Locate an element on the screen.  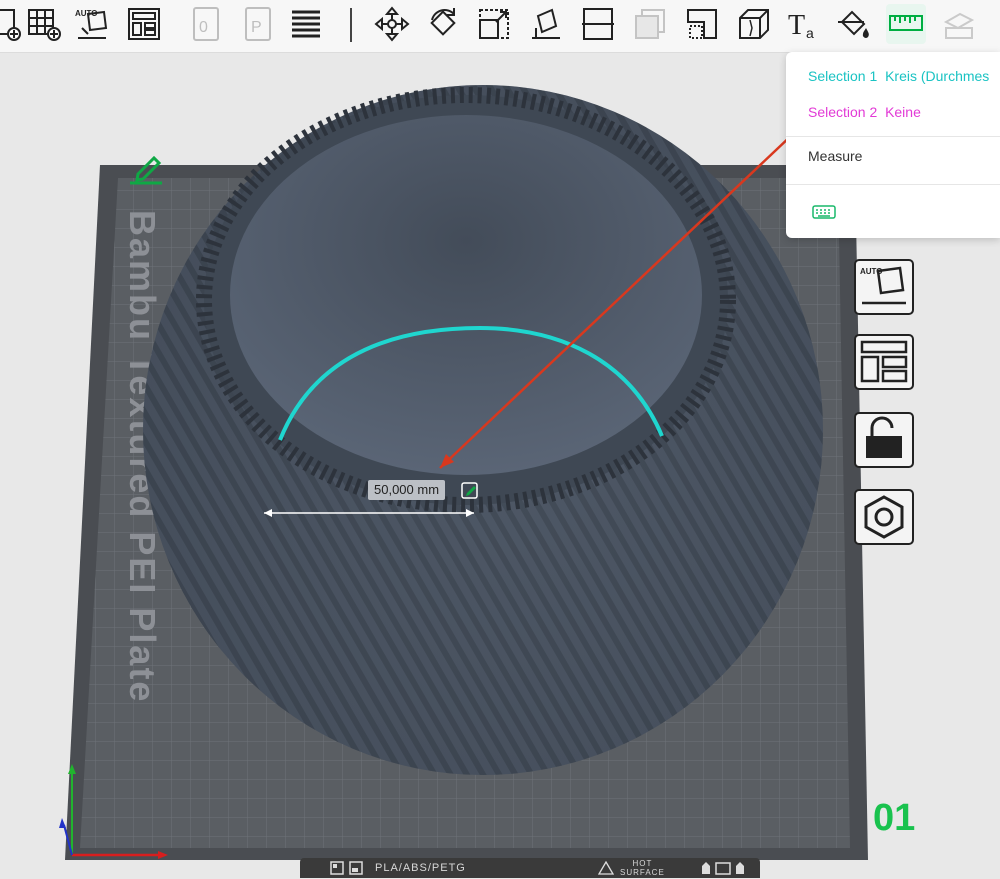
selection-1-value: Kreis (Durchmes is located at coordinates (937, 76).